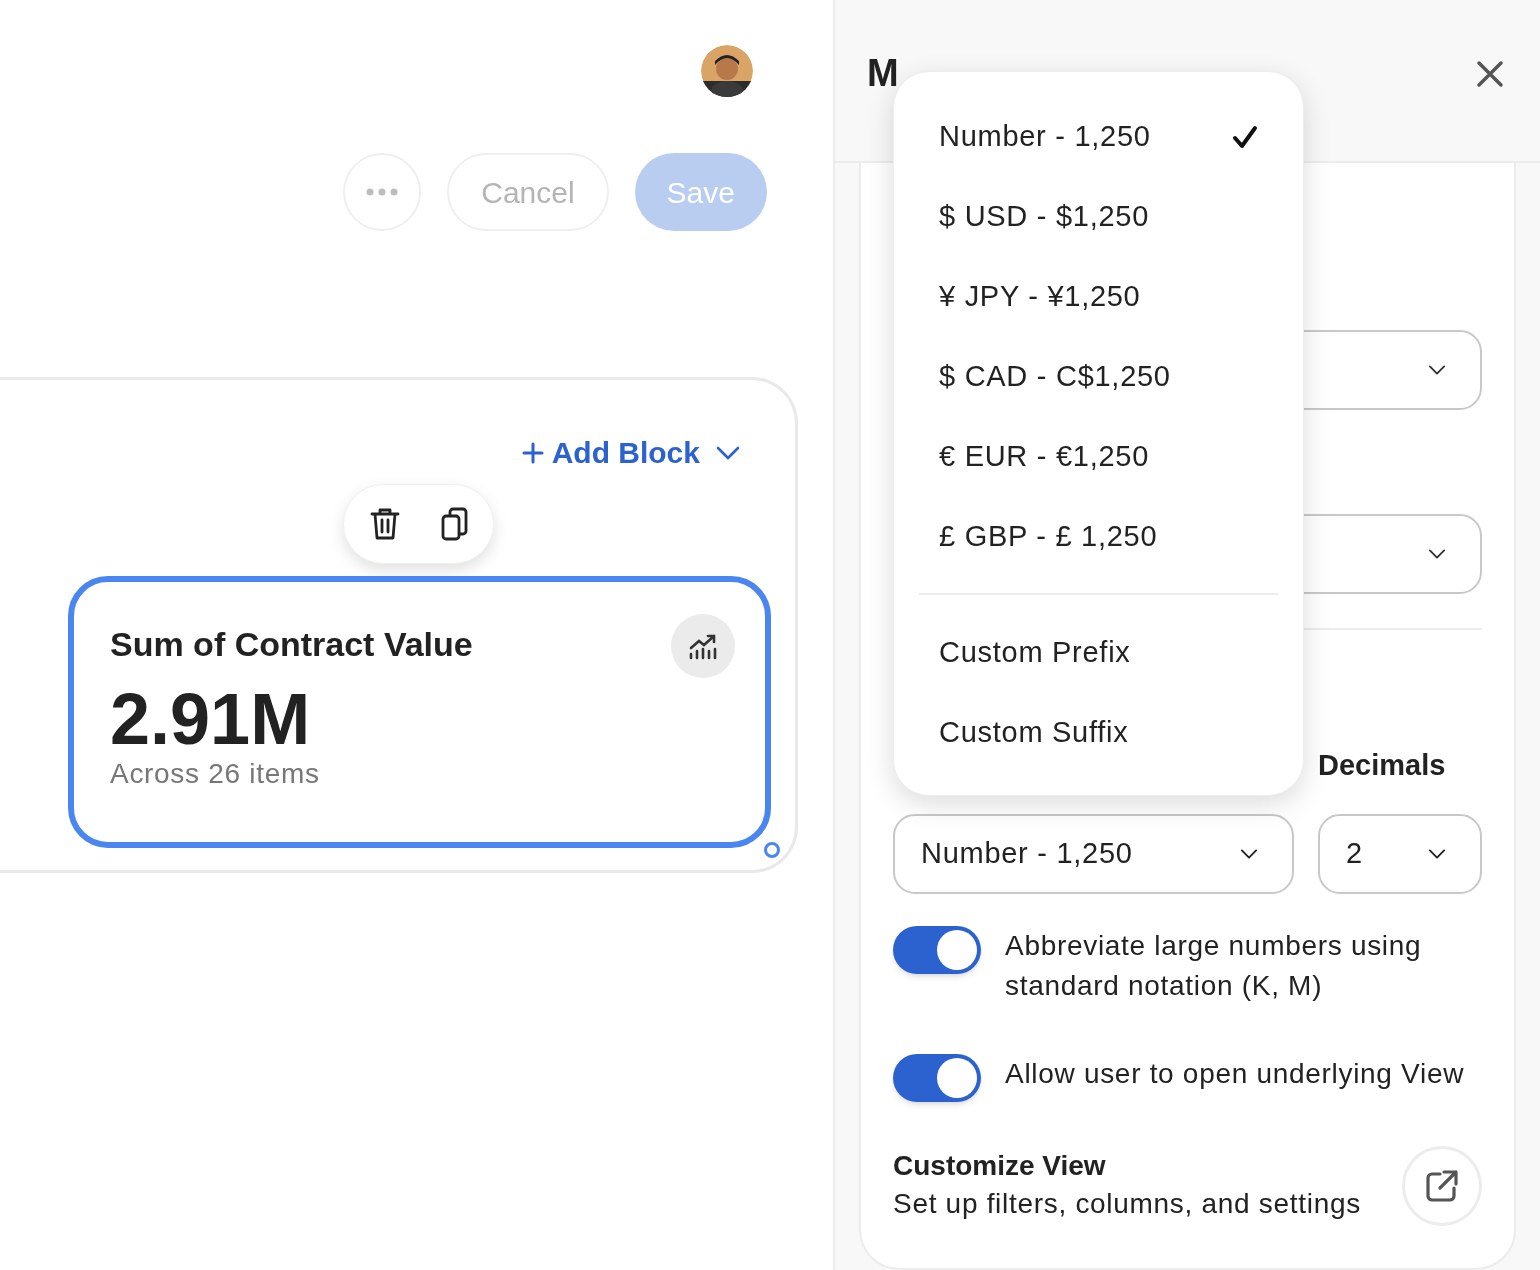 The image size is (1540, 1270). I want to click on resize-handle, so click(772, 850).